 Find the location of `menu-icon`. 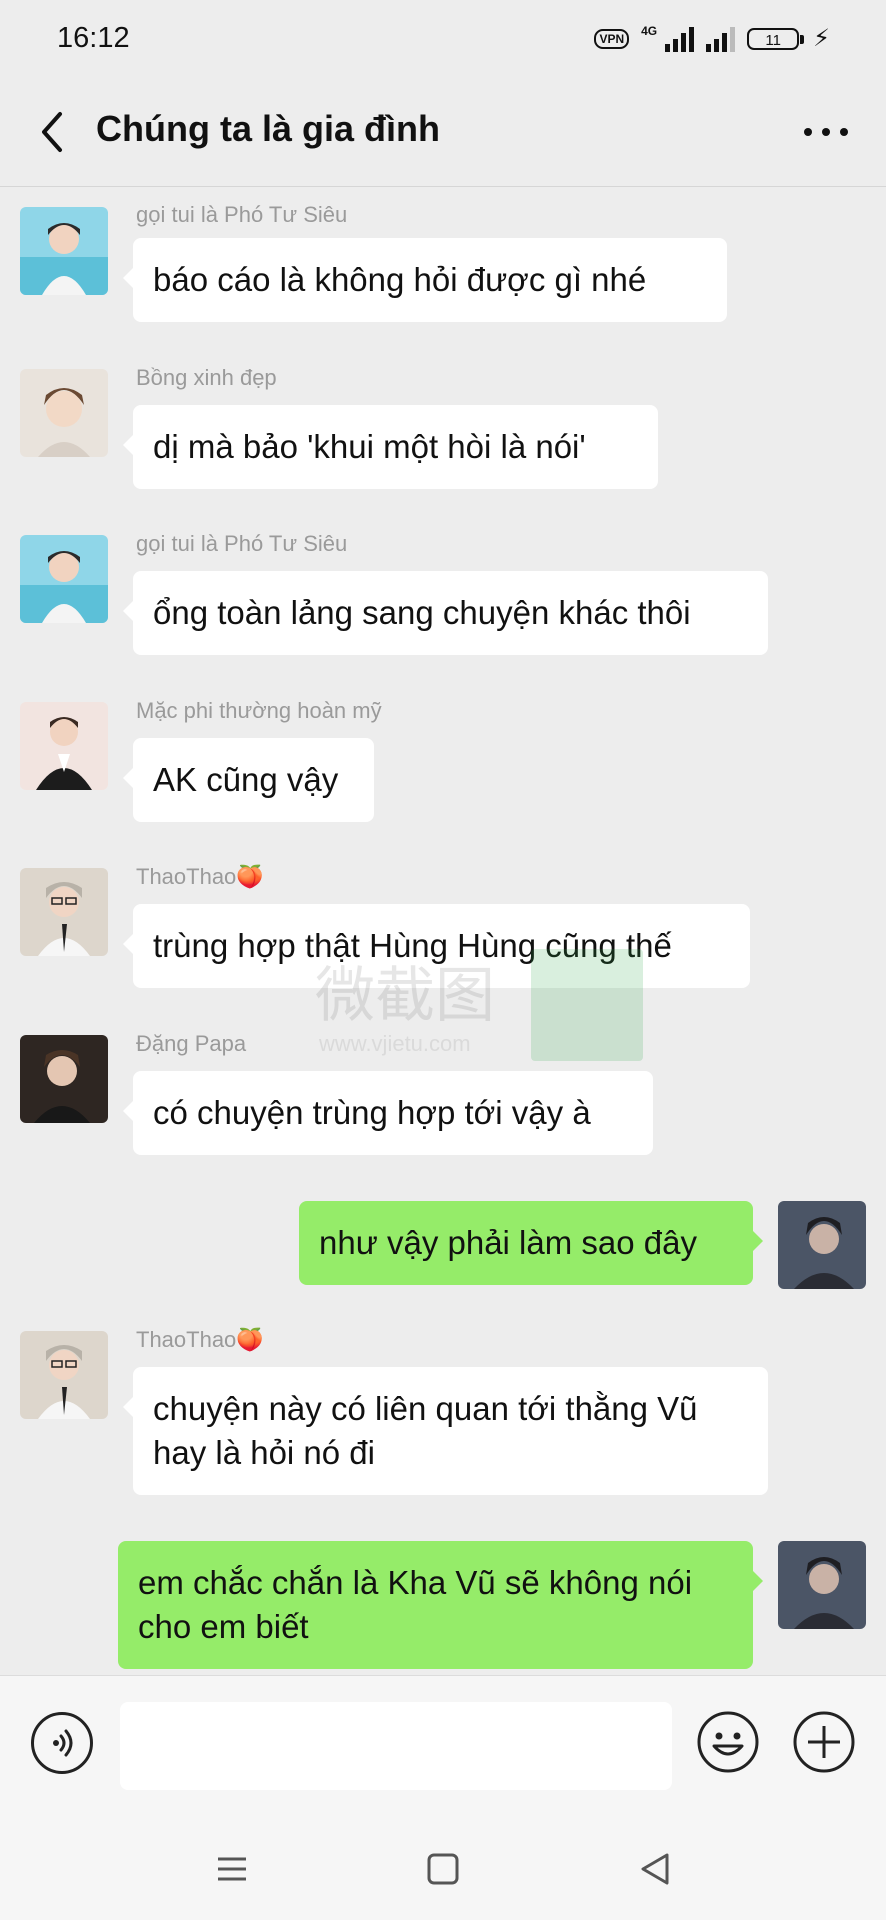

menu-icon is located at coordinates (232, 1869).